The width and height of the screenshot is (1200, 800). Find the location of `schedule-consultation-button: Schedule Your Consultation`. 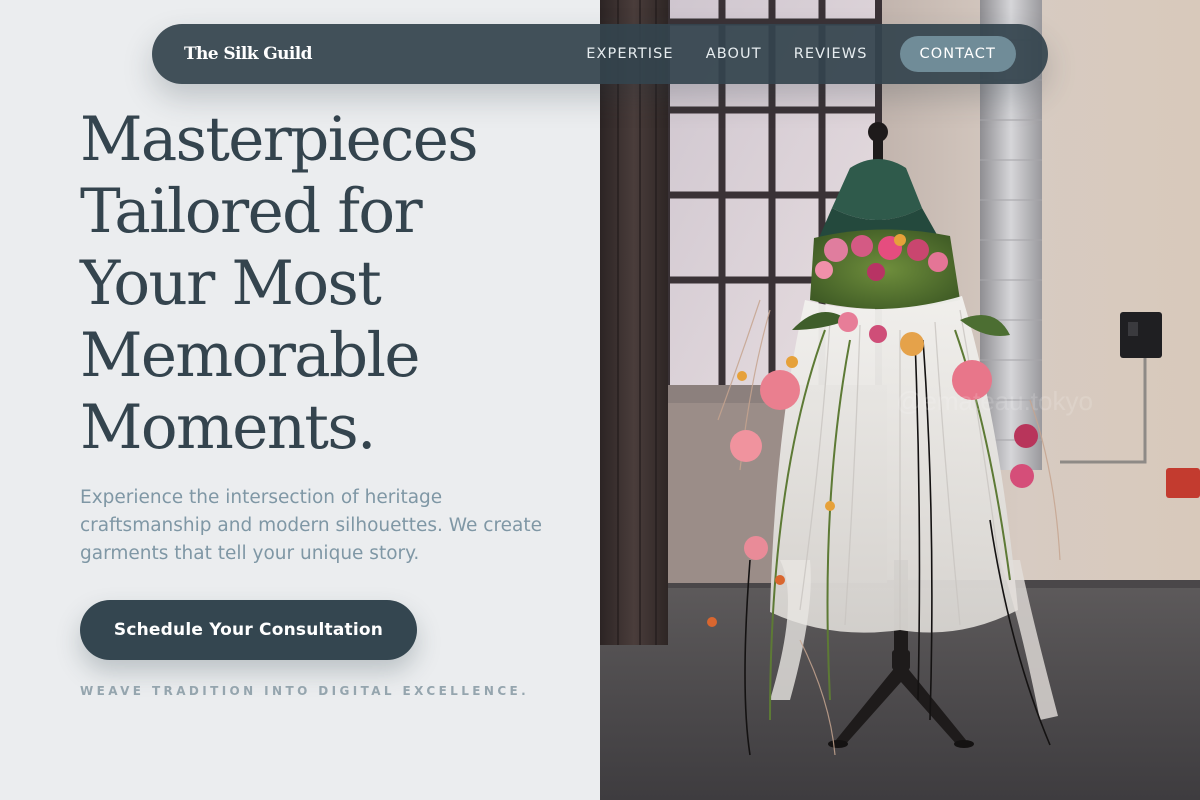

schedule-consultation-button: Schedule Your Consultation is located at coordinates (248, 630).